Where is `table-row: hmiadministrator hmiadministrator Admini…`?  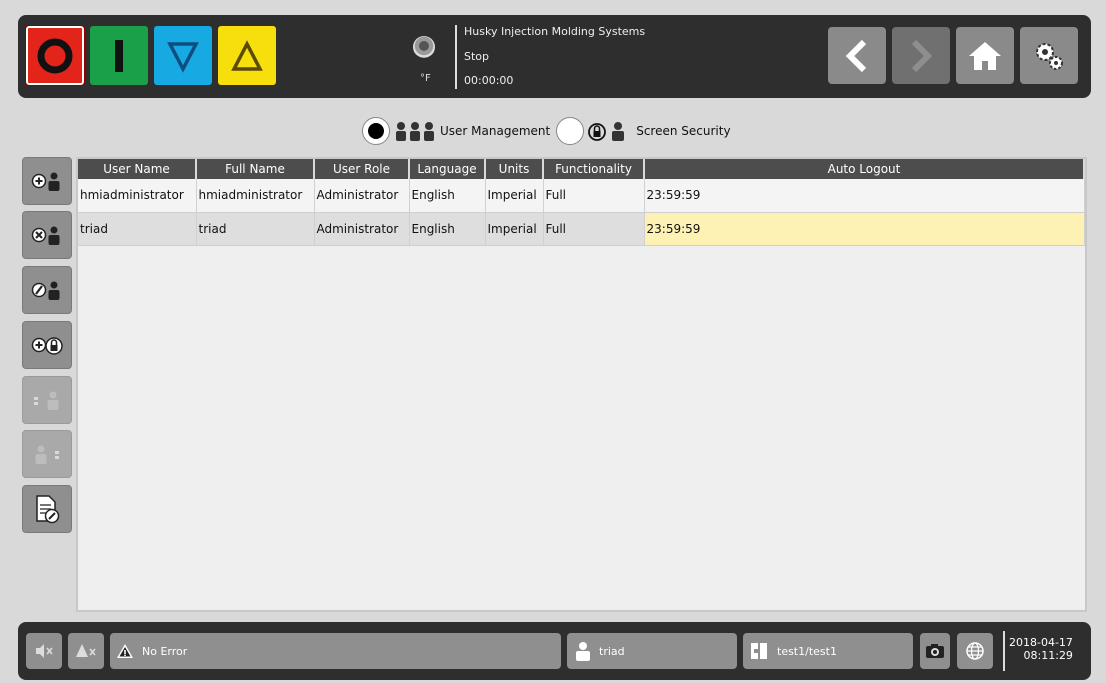
table-row: hmiadministrator hmiadministrator Admini… is located at coordinates (581, 196).